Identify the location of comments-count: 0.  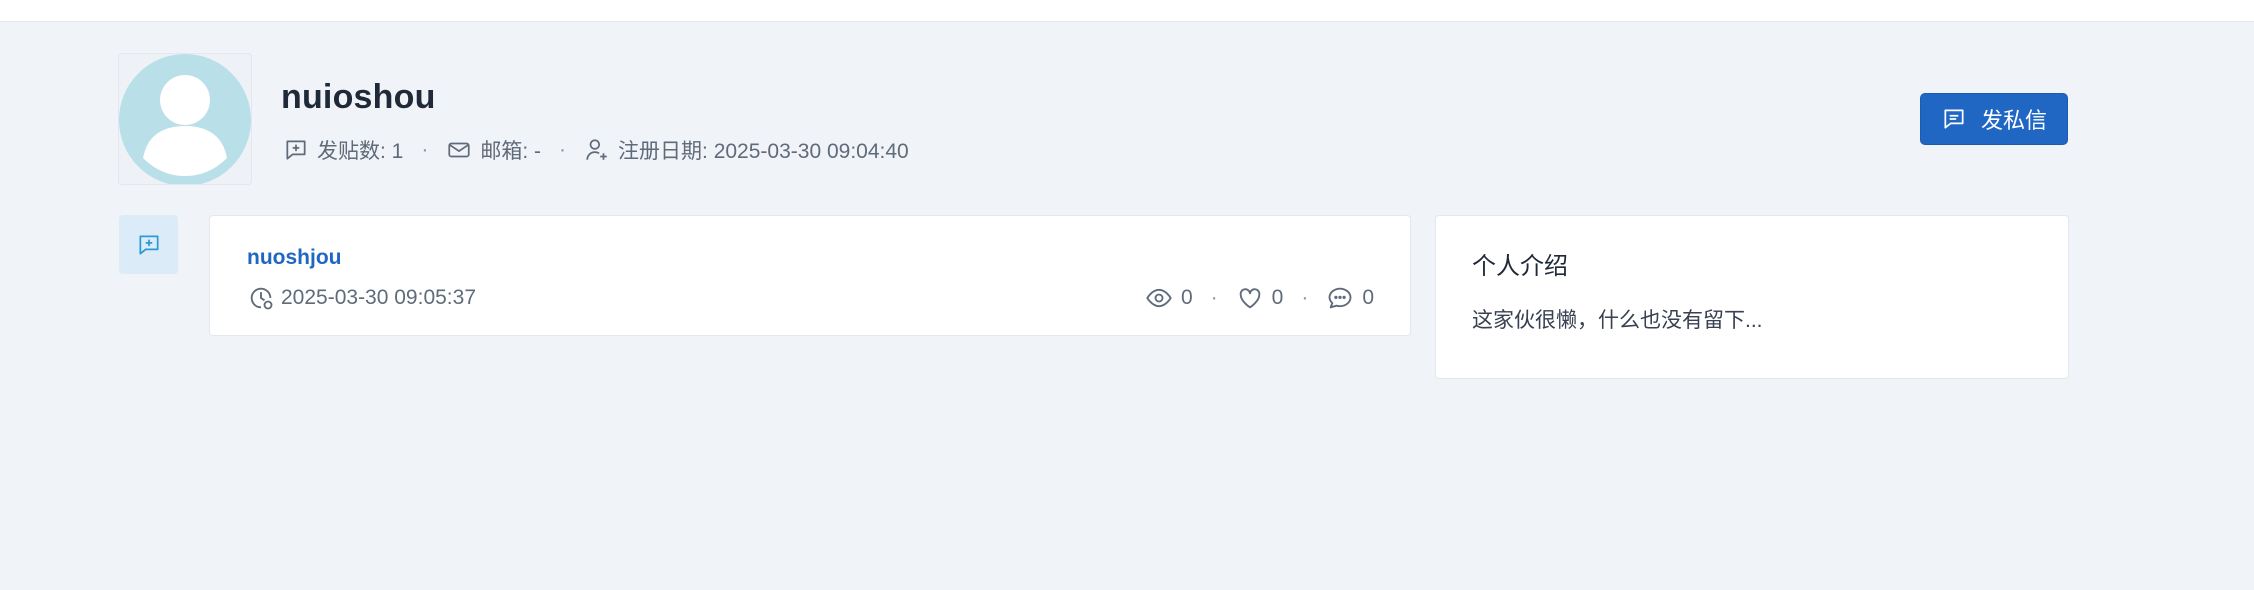
(1368, 297).